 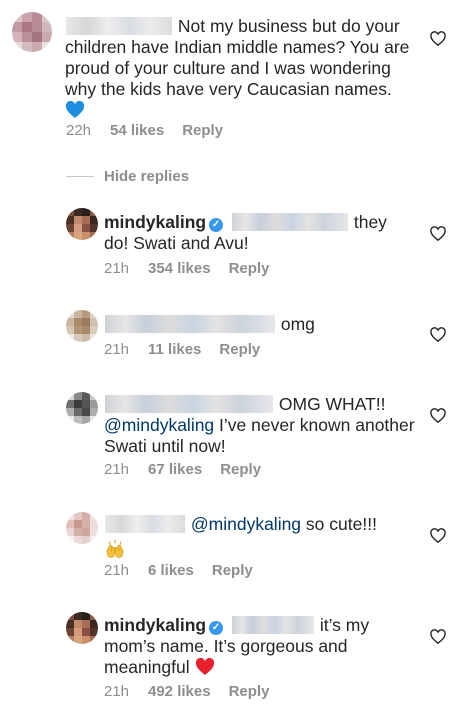 I want to click on hide-replies-label: Hide replies, so click(x=147, y=176).